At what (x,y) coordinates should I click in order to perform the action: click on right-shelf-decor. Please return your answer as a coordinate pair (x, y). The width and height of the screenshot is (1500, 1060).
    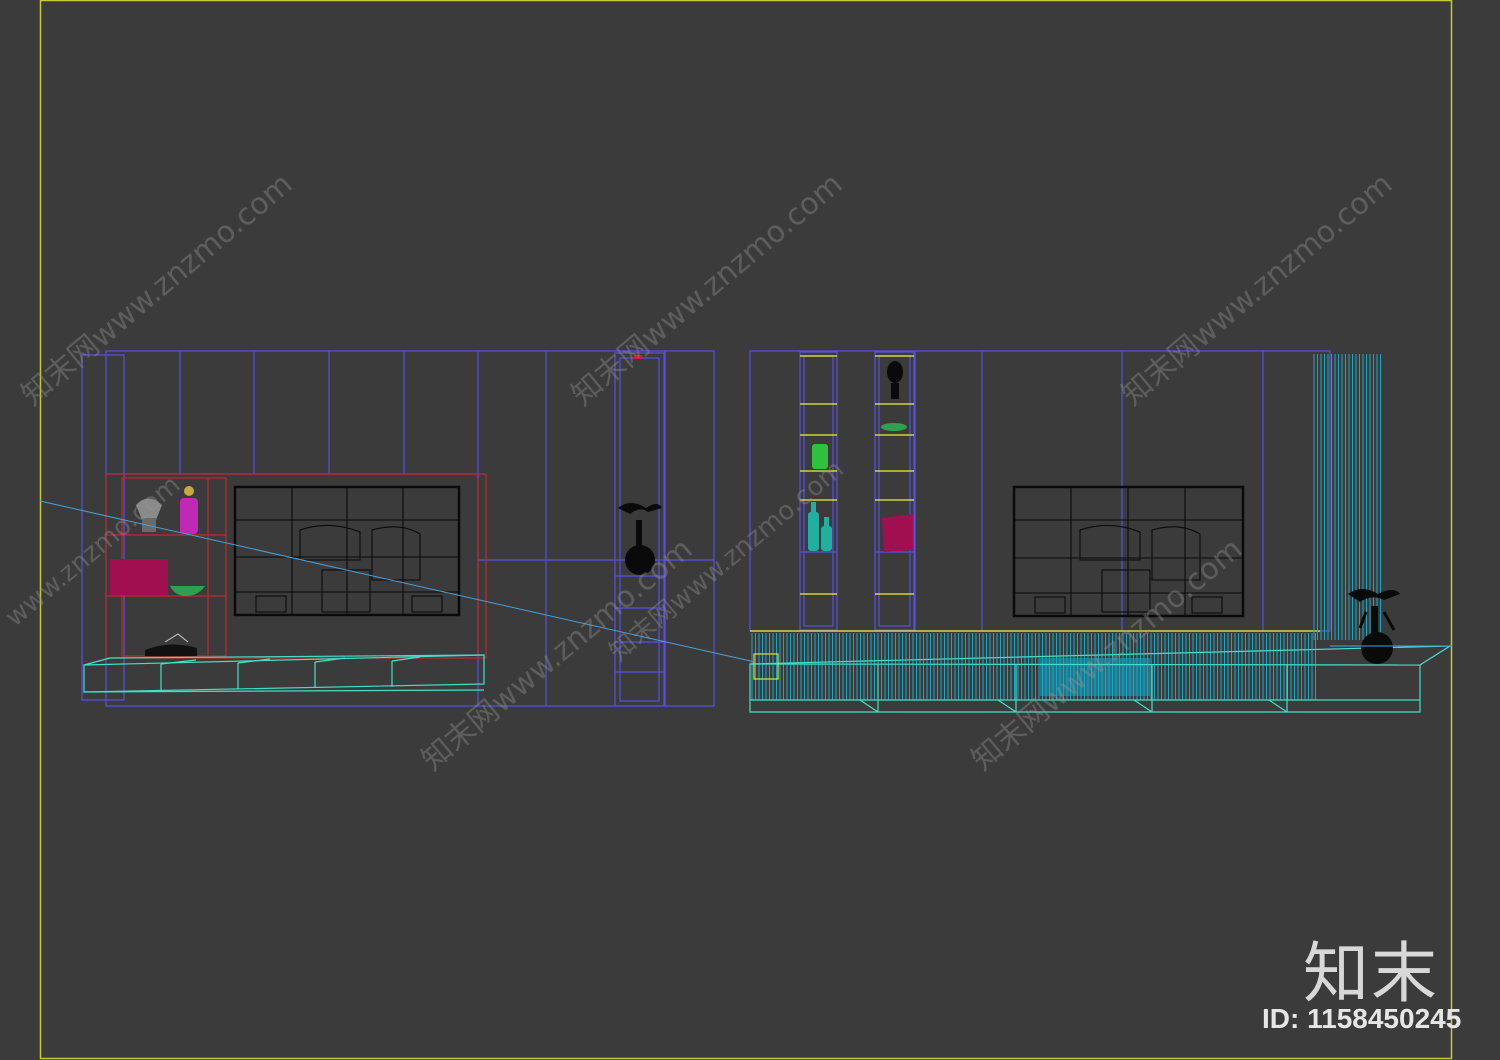
    Looking at the image, I should click on (860, 456).